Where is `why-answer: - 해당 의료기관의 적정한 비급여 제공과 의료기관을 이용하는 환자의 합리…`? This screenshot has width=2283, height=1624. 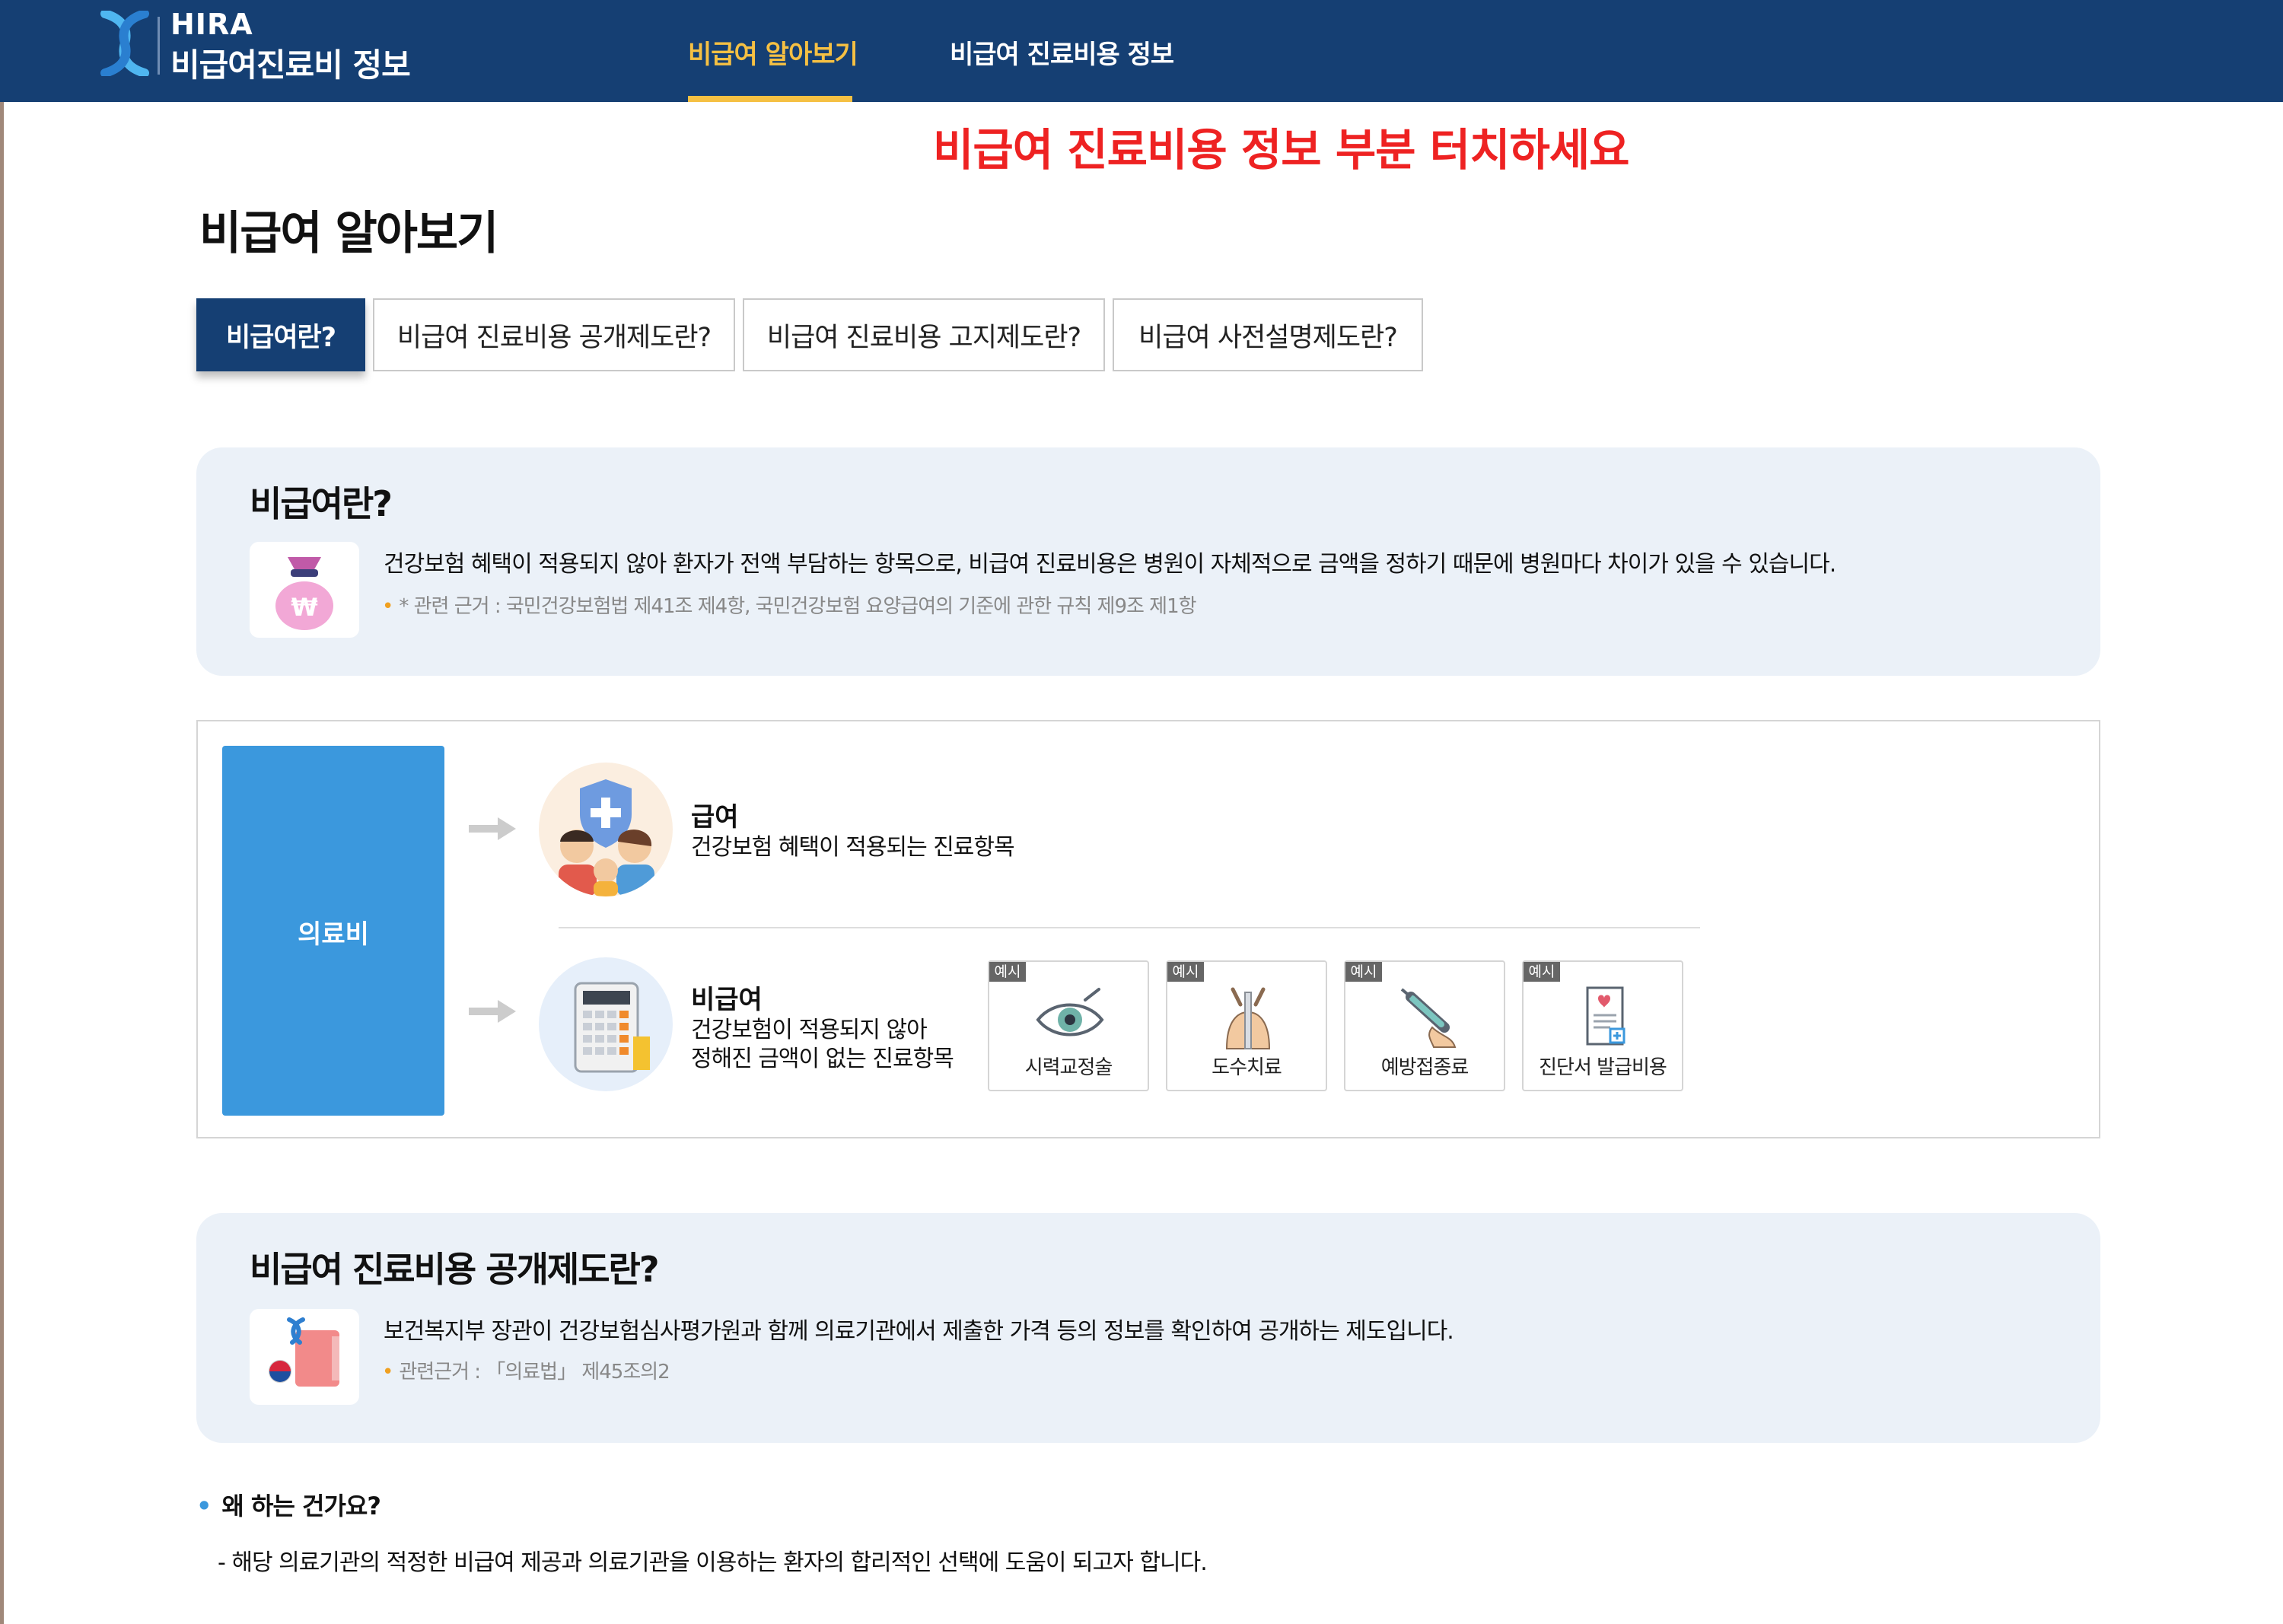
why-answer: - 해당 의료기관의 적정한 비급여 제공과 의료기관을 이용하는 환자의 합리… is located at coordinates (713, 1562).